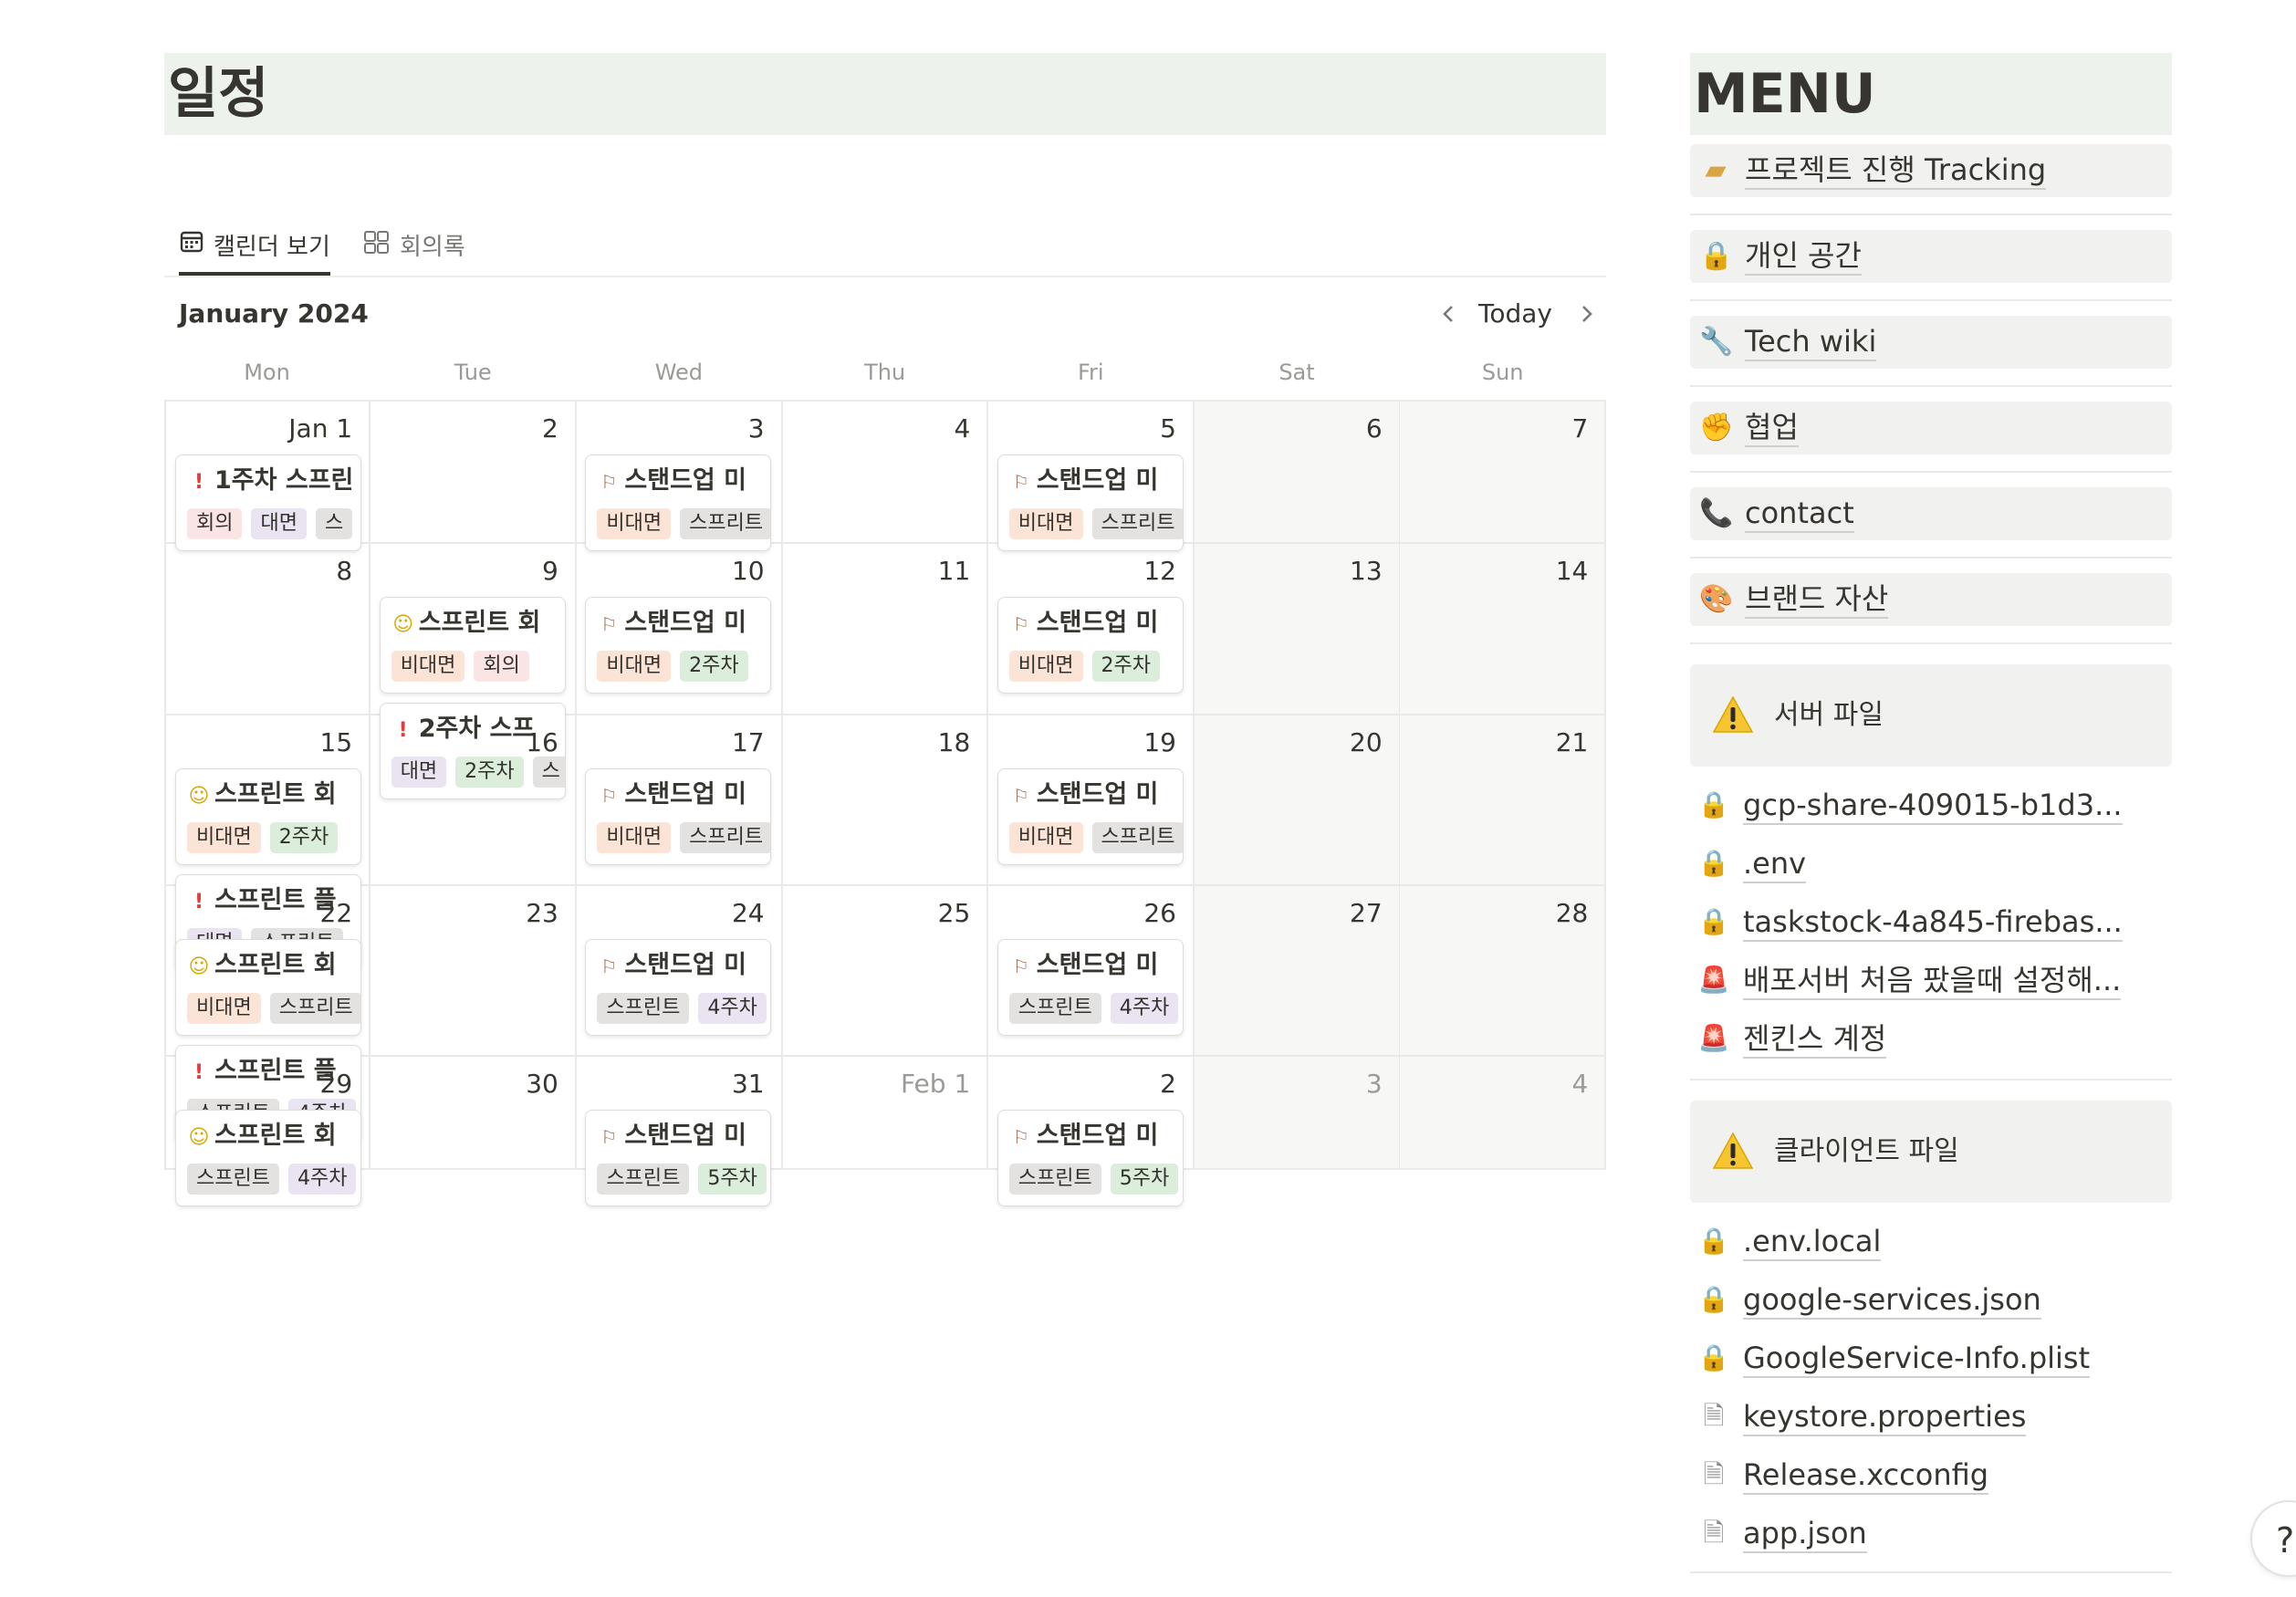 Image resolution: width=2296 pixels, height=1597 pixels. Describe the element at coordinates (678, 502) in the screenshot. I see `event-card: ⚐ 스탠드업 미비대면 스프리트` at that location.